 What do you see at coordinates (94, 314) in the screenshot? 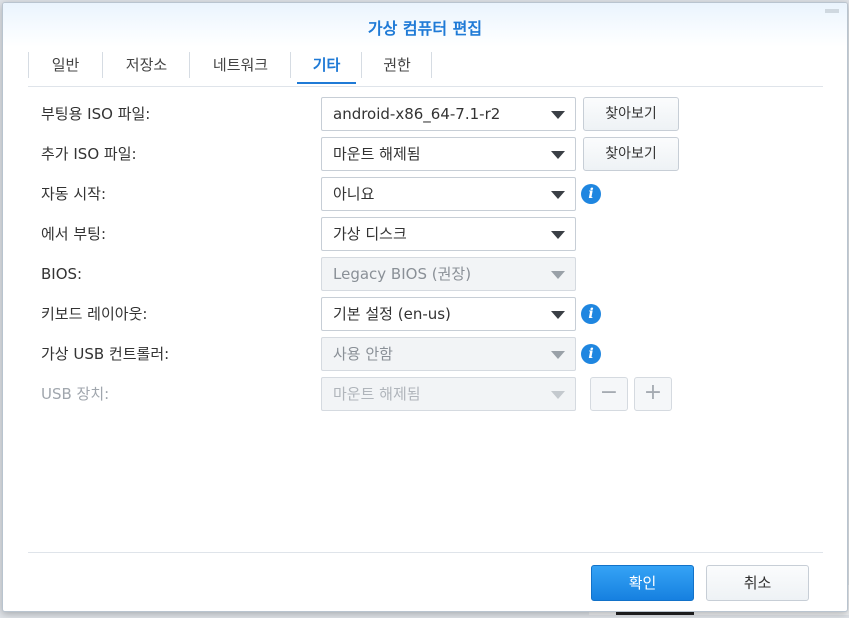
I see `keyboard-label: 키보드 레이아웃:` at bounding box center [94, 314].